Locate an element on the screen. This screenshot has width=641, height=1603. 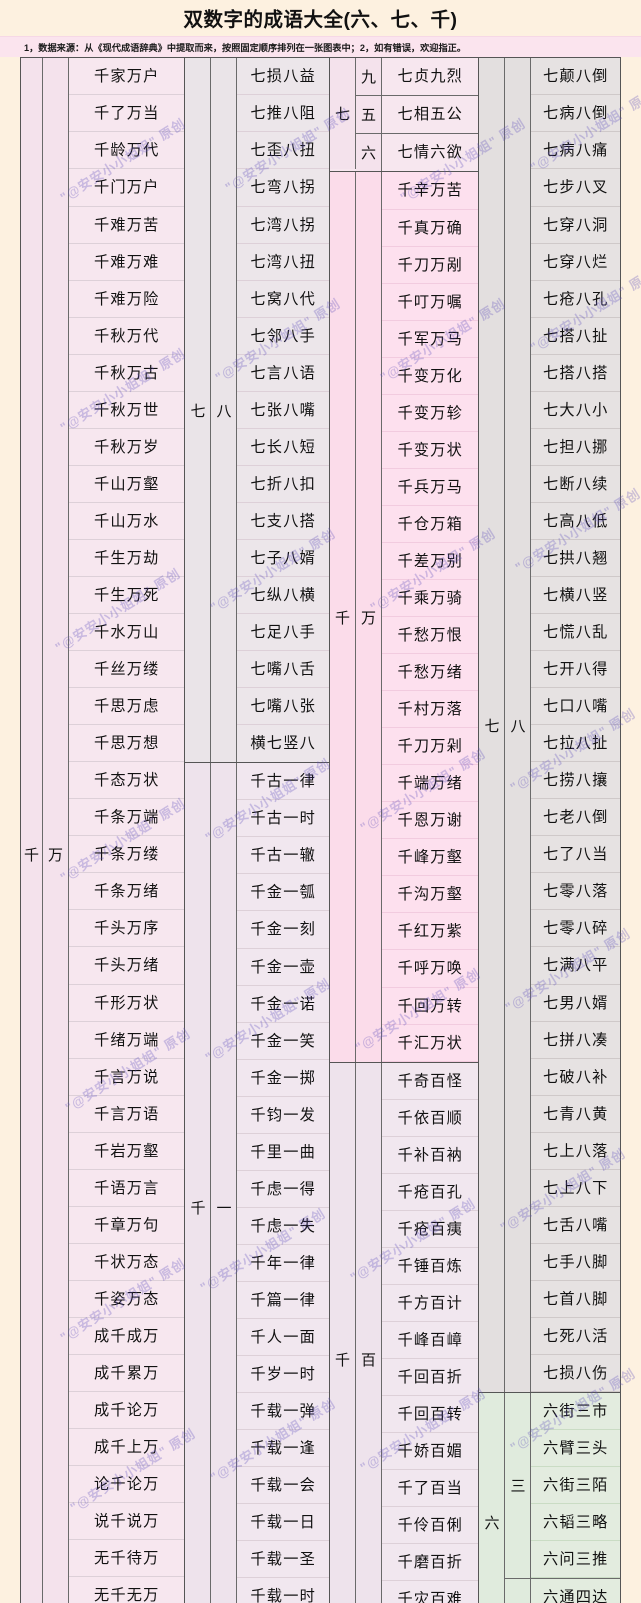
idiom-cell: 千载一会 is located at coordinates (283, 1486).